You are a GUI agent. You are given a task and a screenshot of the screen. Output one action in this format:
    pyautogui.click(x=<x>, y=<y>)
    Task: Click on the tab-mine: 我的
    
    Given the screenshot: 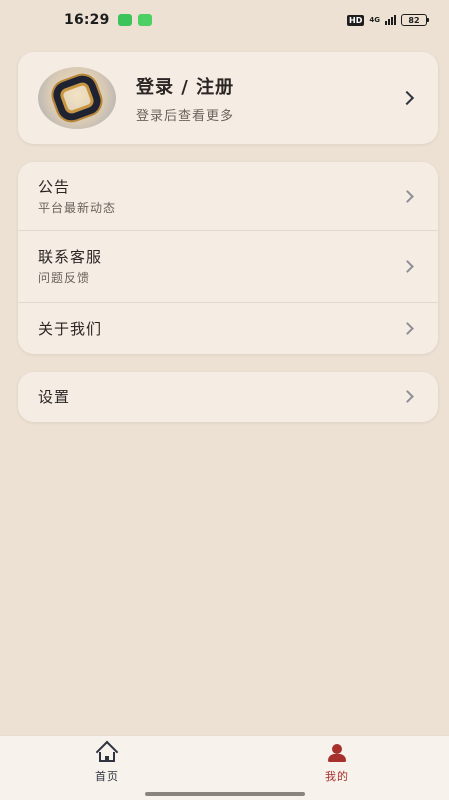 What is the action you would take?
    pyautogui.click(x=337, y=763)
    